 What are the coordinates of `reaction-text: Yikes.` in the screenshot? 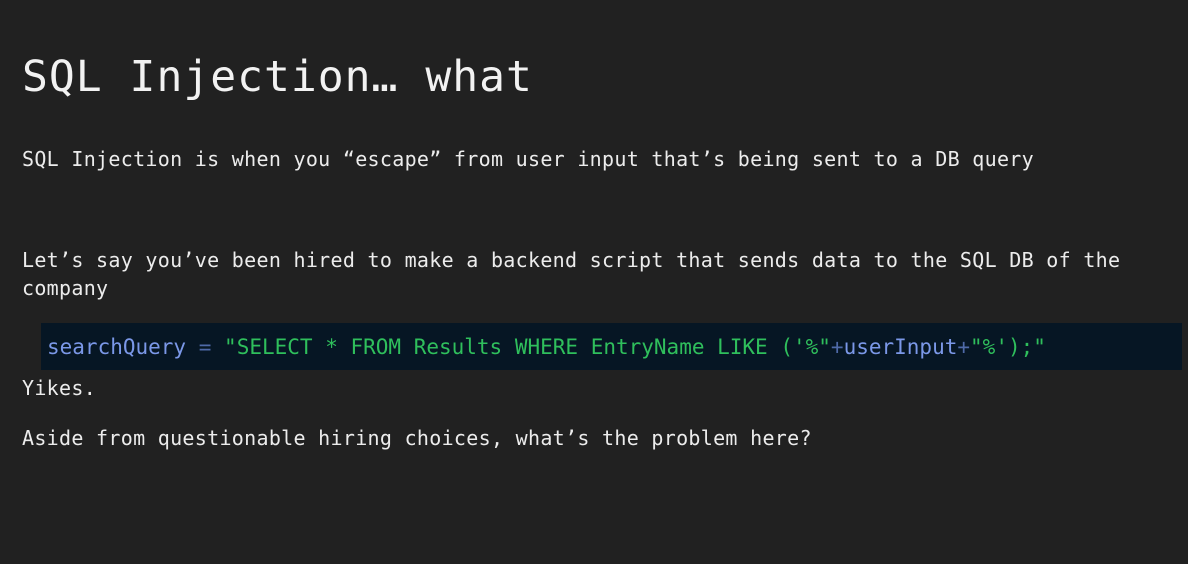 It's located at (59, 388).